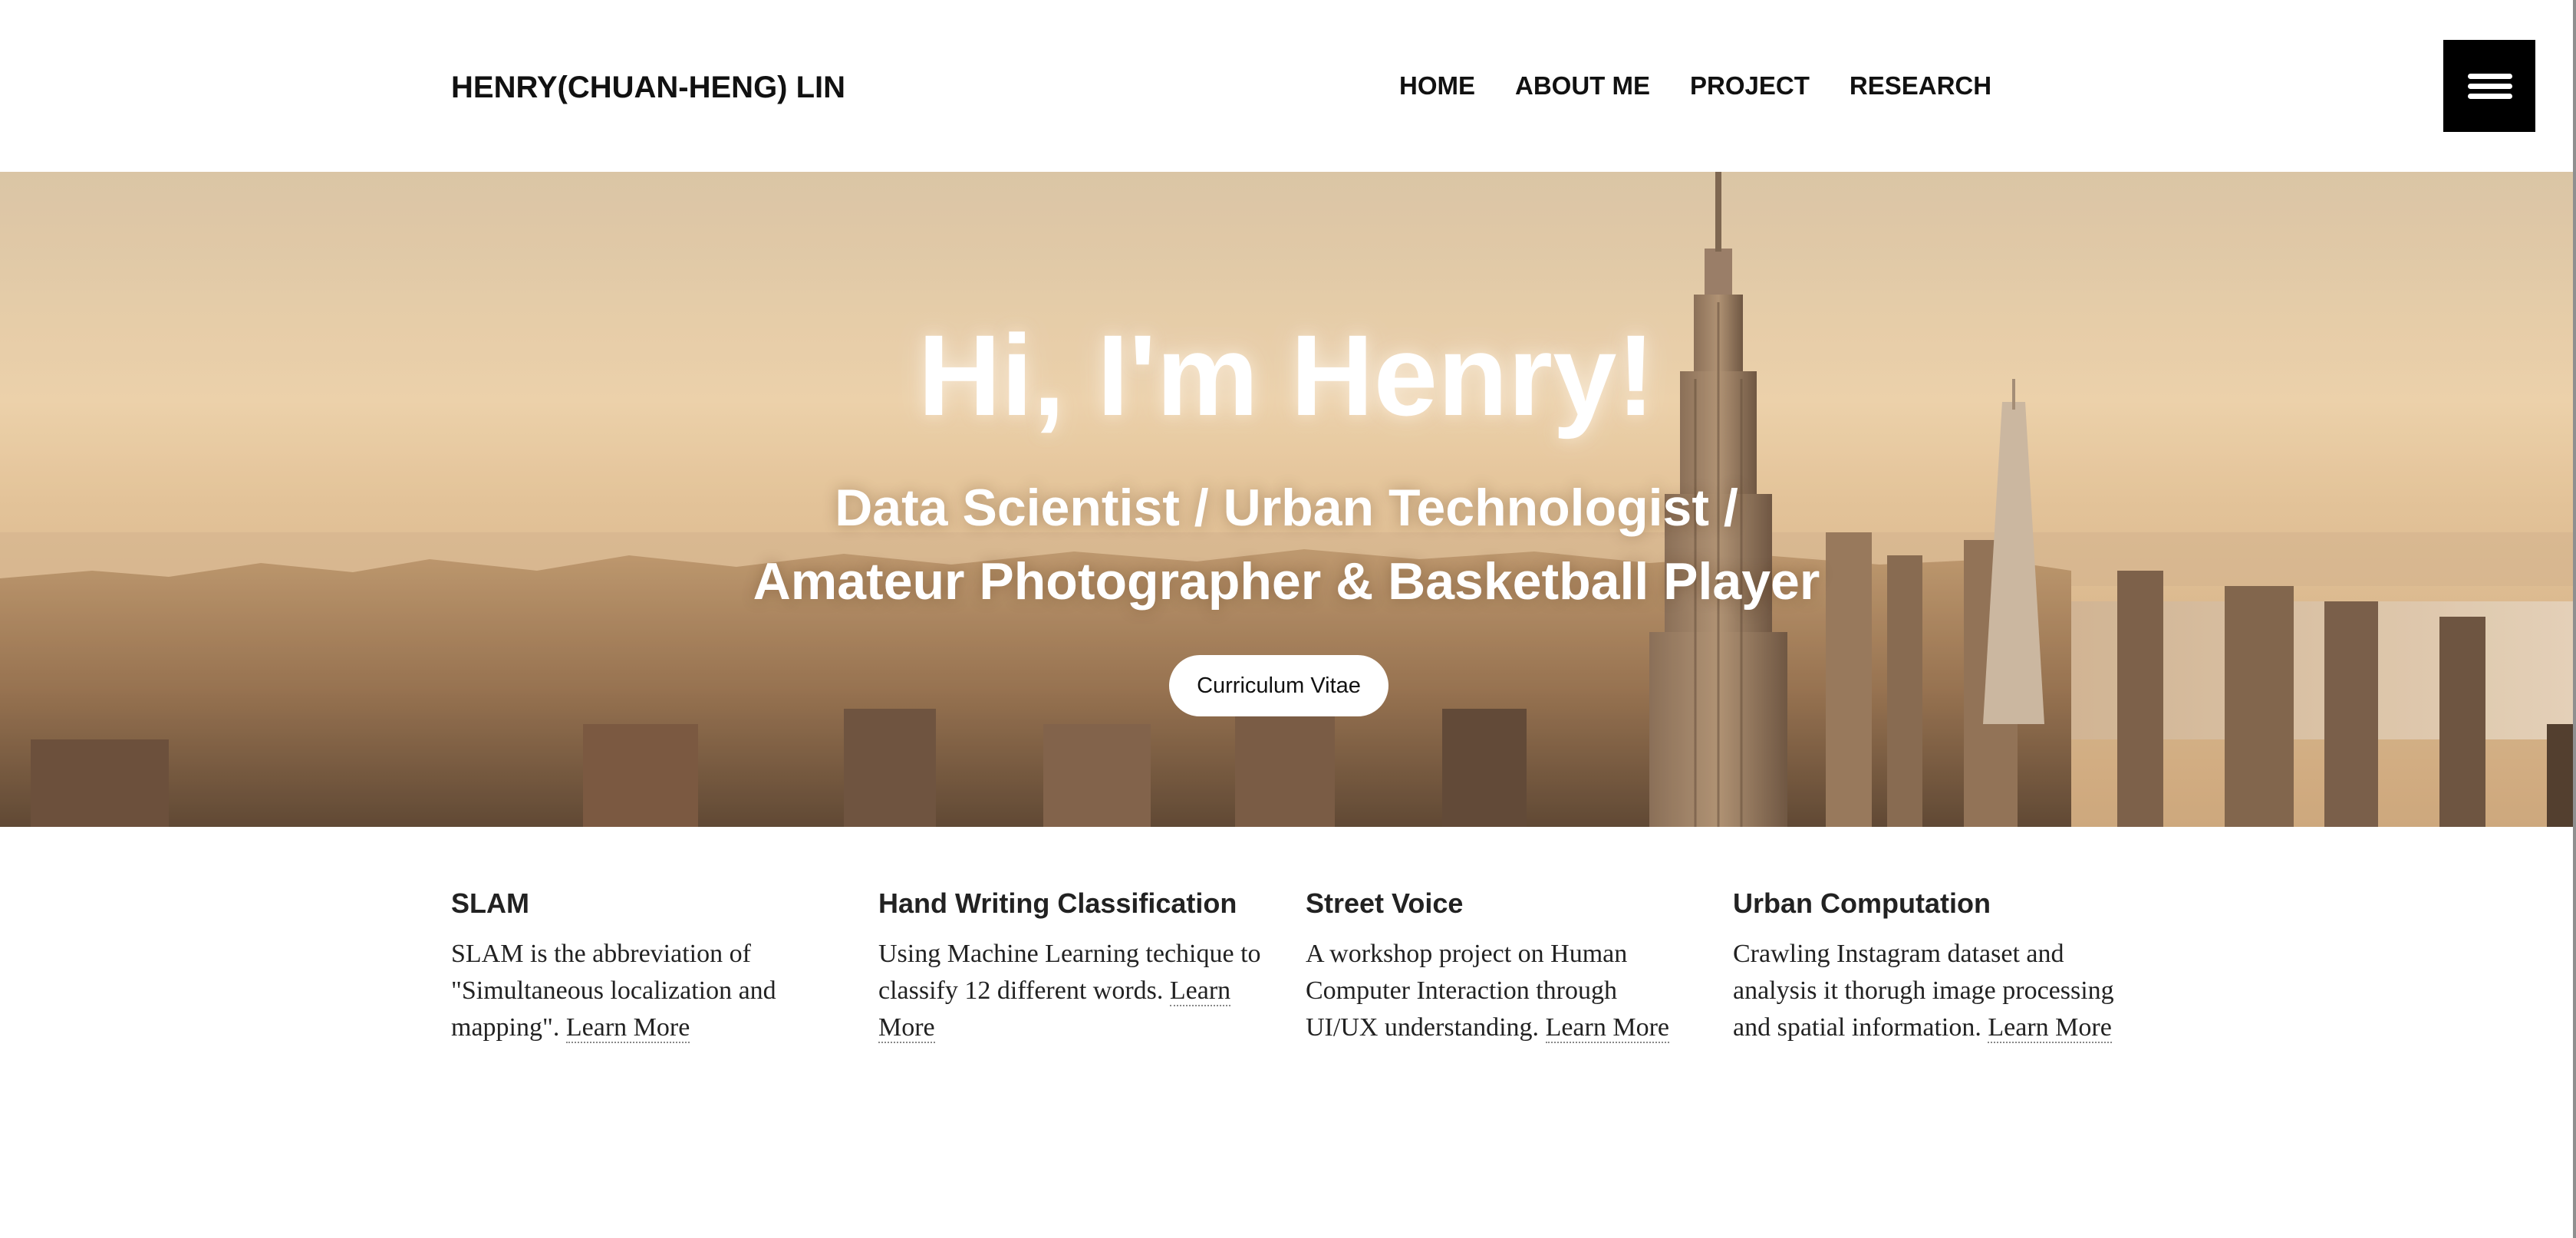 The image size is (2576, 1238). What do you see at coordinates (1862, 903) in the screenshot?
I see `project-title: Urban Computation` at bounding box center [1862, 903].